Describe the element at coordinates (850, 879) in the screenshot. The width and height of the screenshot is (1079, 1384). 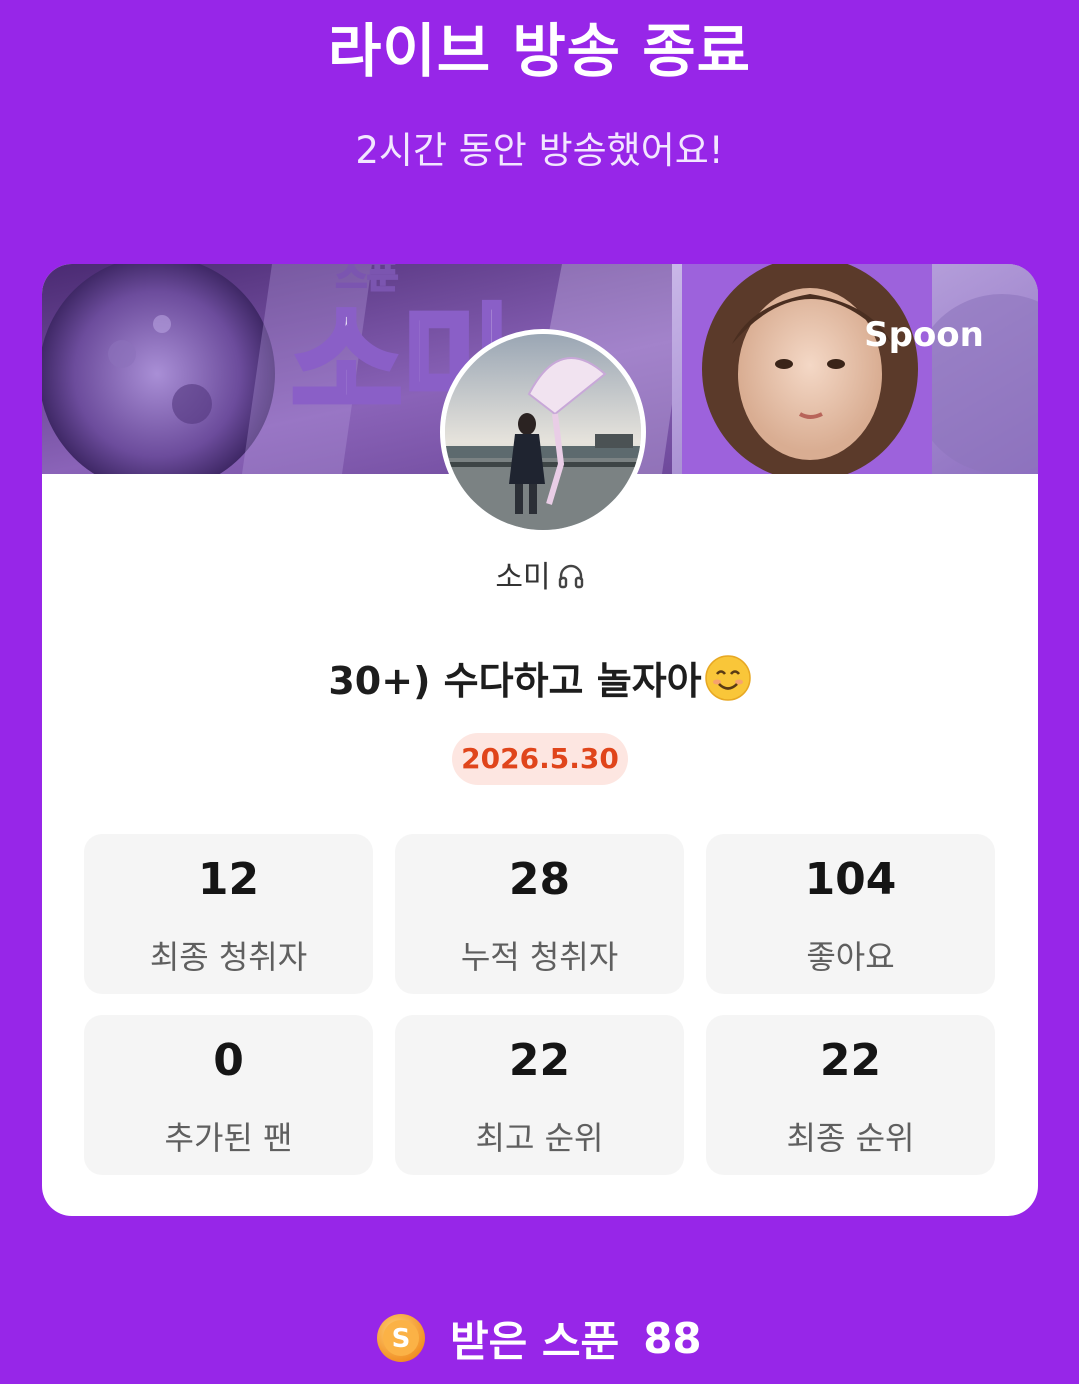
I see `stat-value: 104` at that location.